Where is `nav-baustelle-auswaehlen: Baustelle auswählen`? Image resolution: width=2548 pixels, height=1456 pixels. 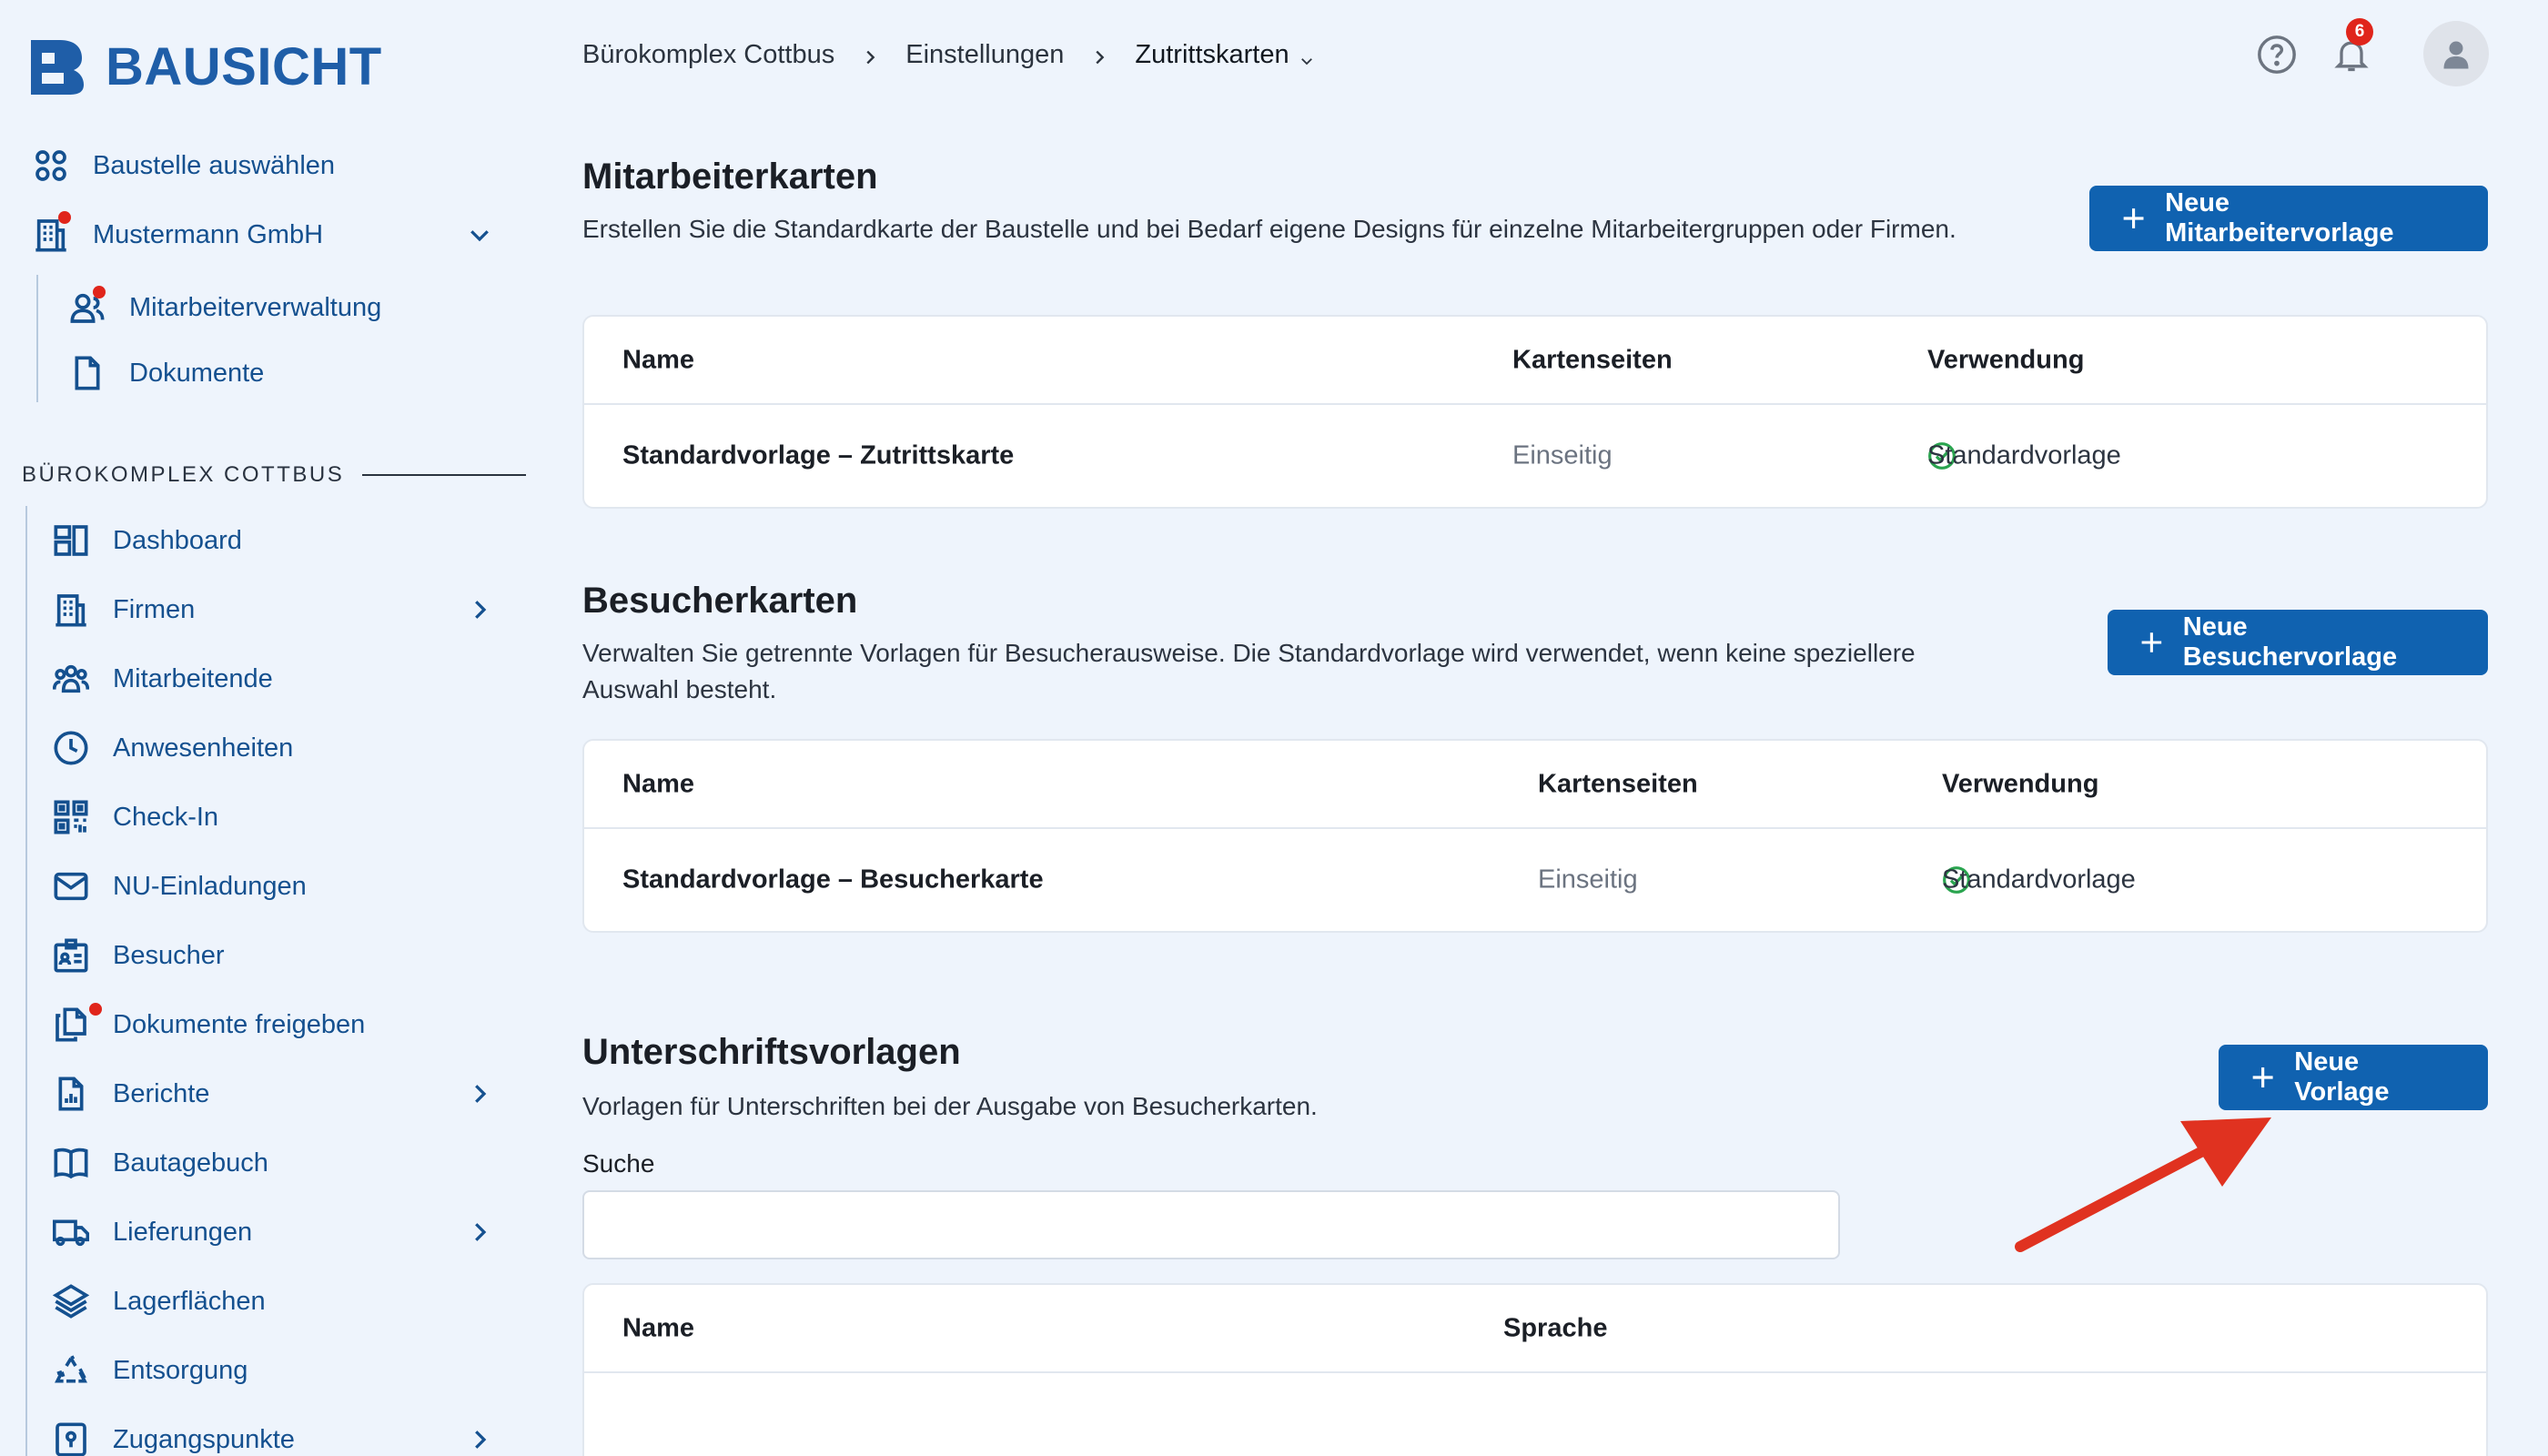 nav-baustelle-auswaehlen: Baustelle auswählen is located at coordinates (183, 166).